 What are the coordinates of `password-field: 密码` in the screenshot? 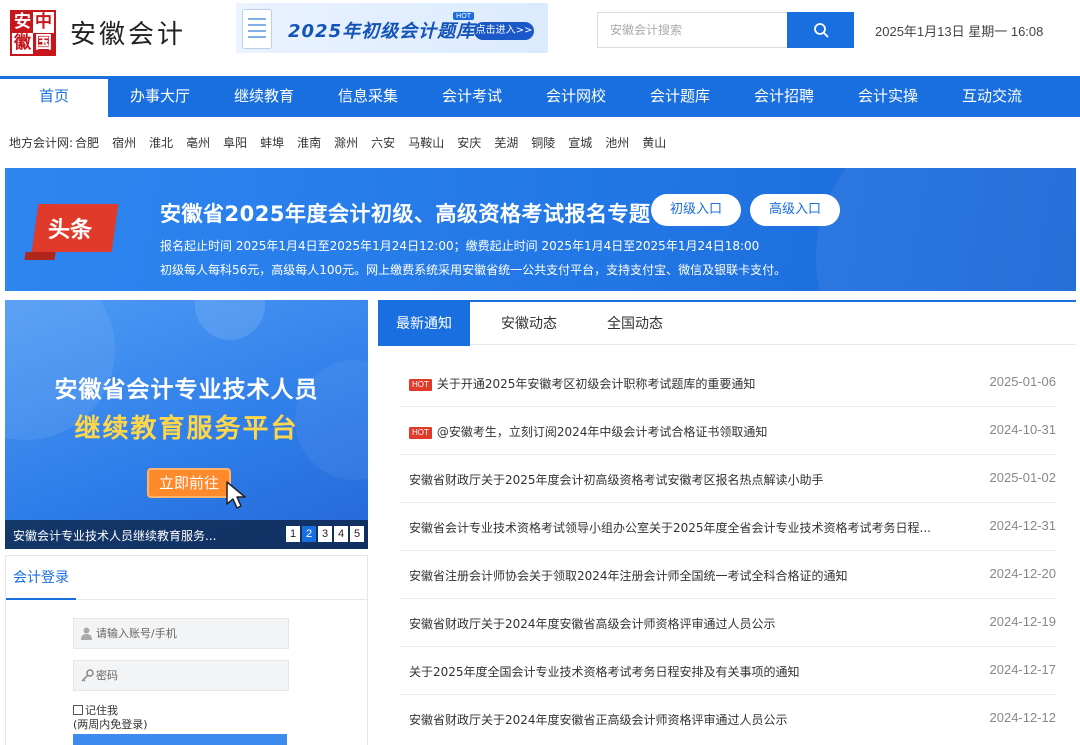 It's located at (181, 675).